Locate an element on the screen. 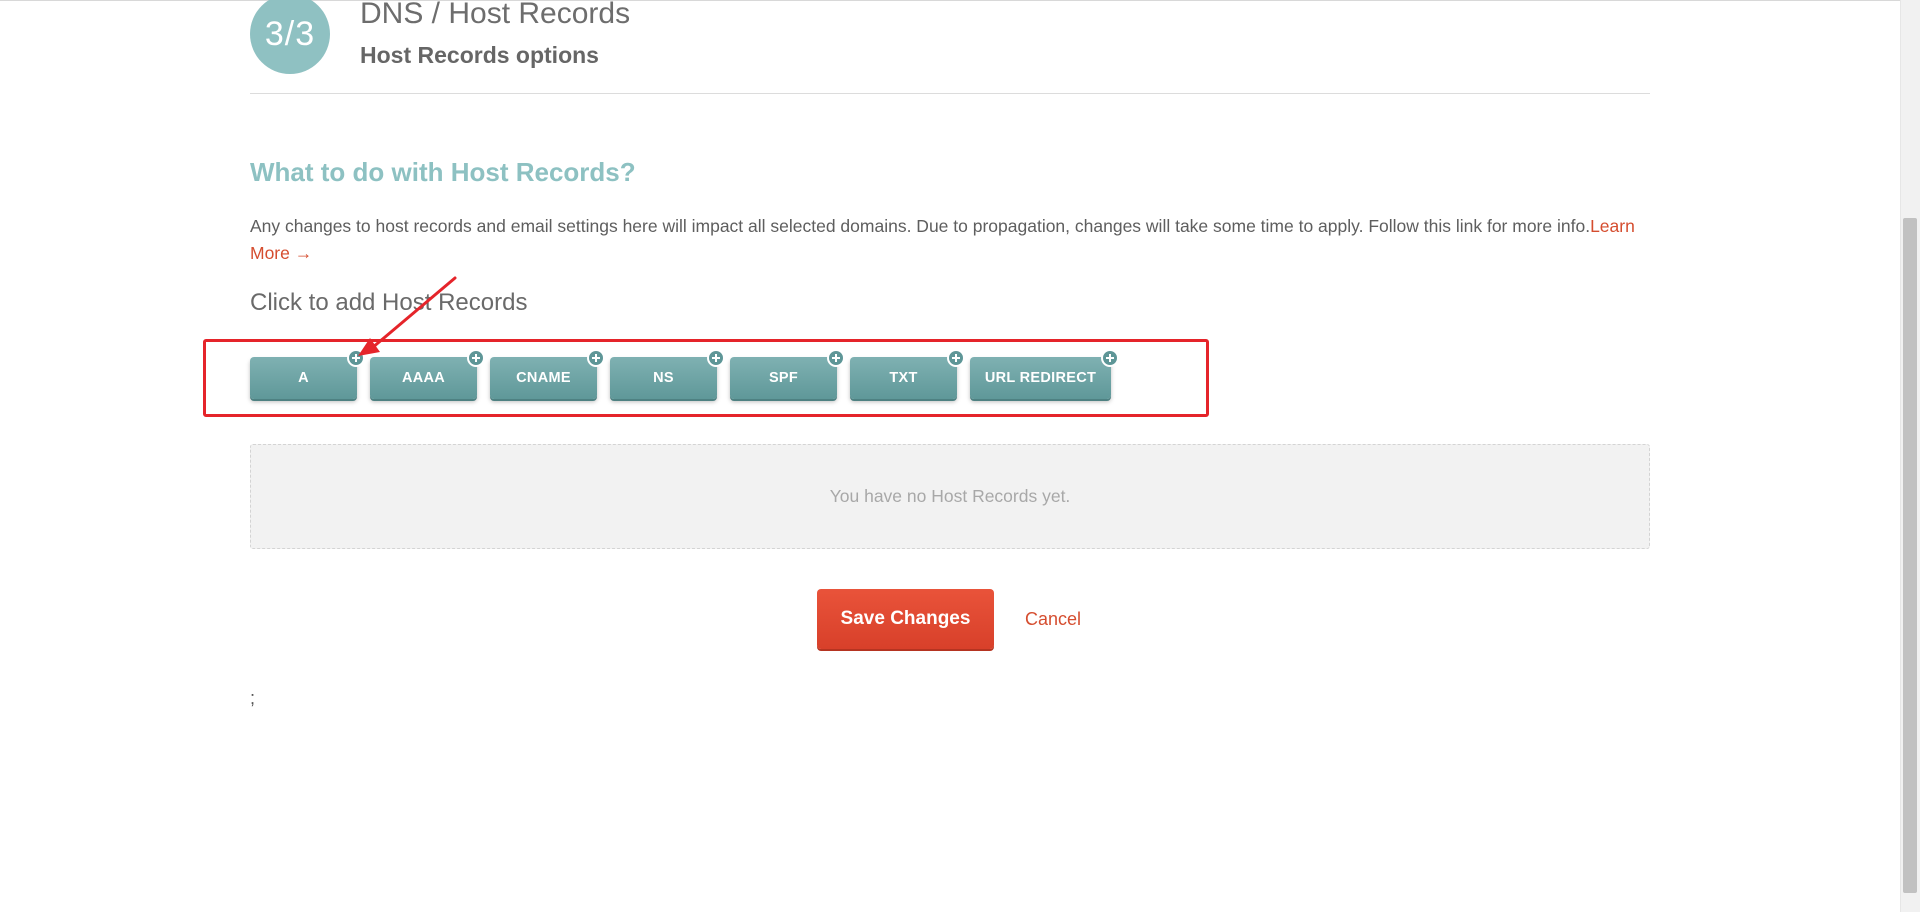  record-button-label: TXT is located at coordinates (903, 378).